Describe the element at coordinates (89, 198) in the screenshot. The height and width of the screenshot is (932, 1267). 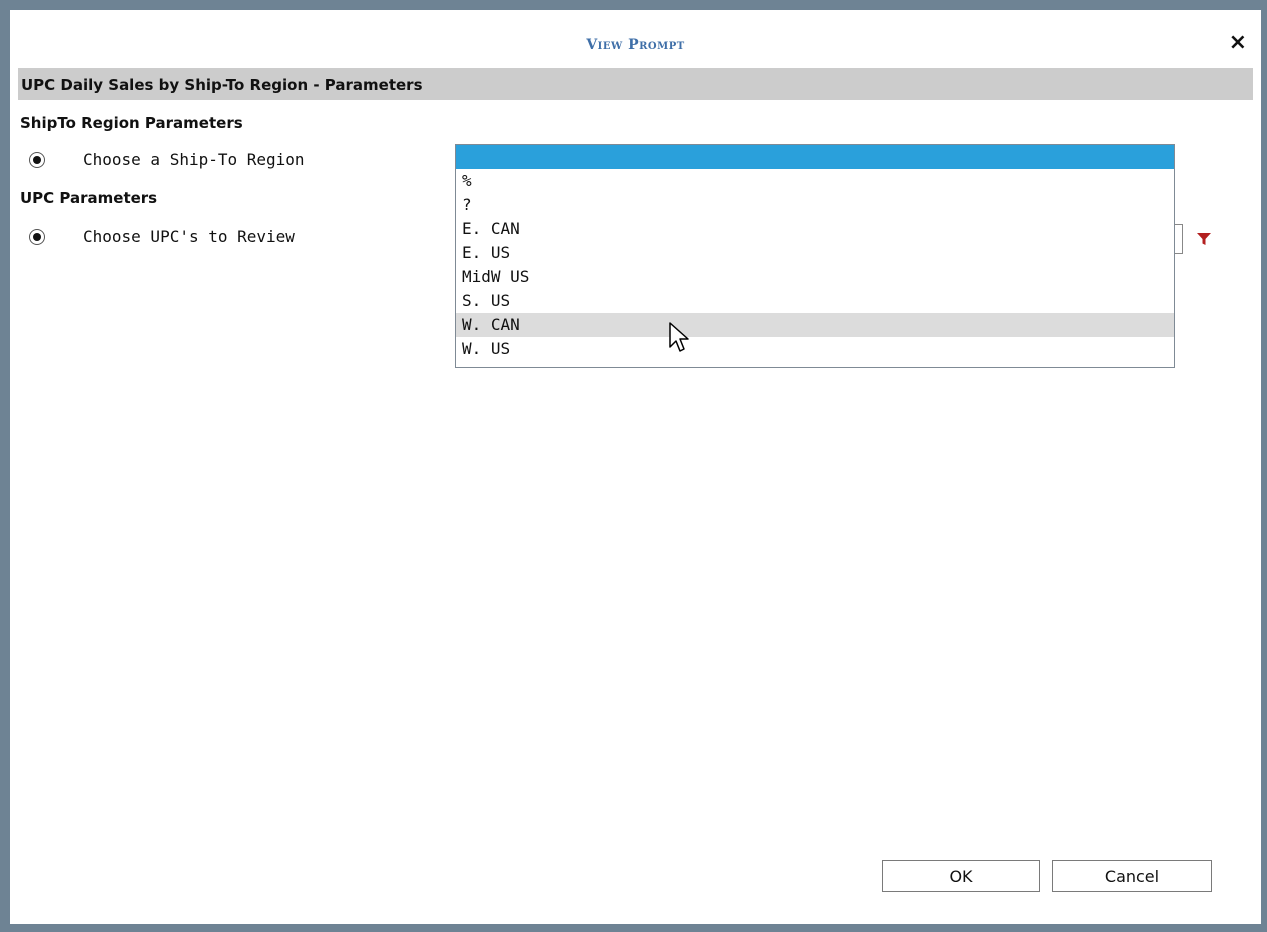
I see `upc-group-label: UPC Parameters` at that location.